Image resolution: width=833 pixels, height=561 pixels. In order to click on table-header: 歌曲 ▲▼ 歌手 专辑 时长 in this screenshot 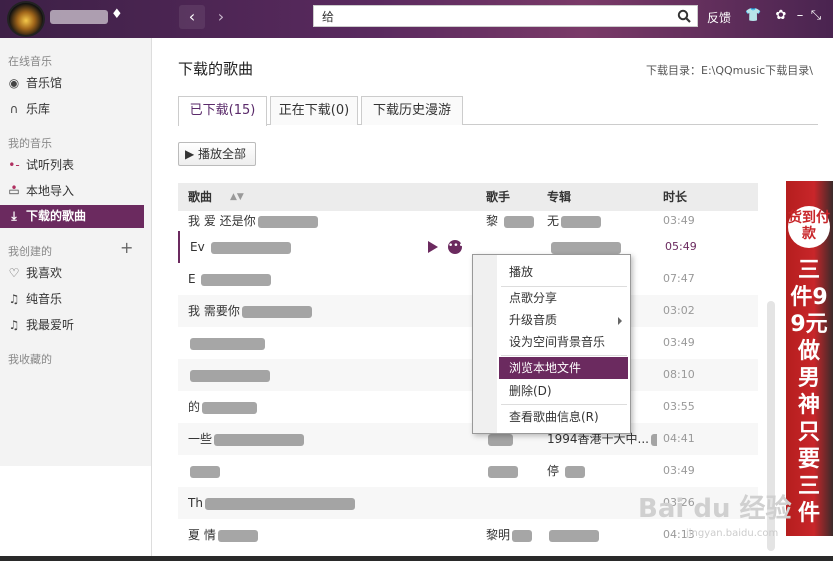, I will do `click(468, 197)`.